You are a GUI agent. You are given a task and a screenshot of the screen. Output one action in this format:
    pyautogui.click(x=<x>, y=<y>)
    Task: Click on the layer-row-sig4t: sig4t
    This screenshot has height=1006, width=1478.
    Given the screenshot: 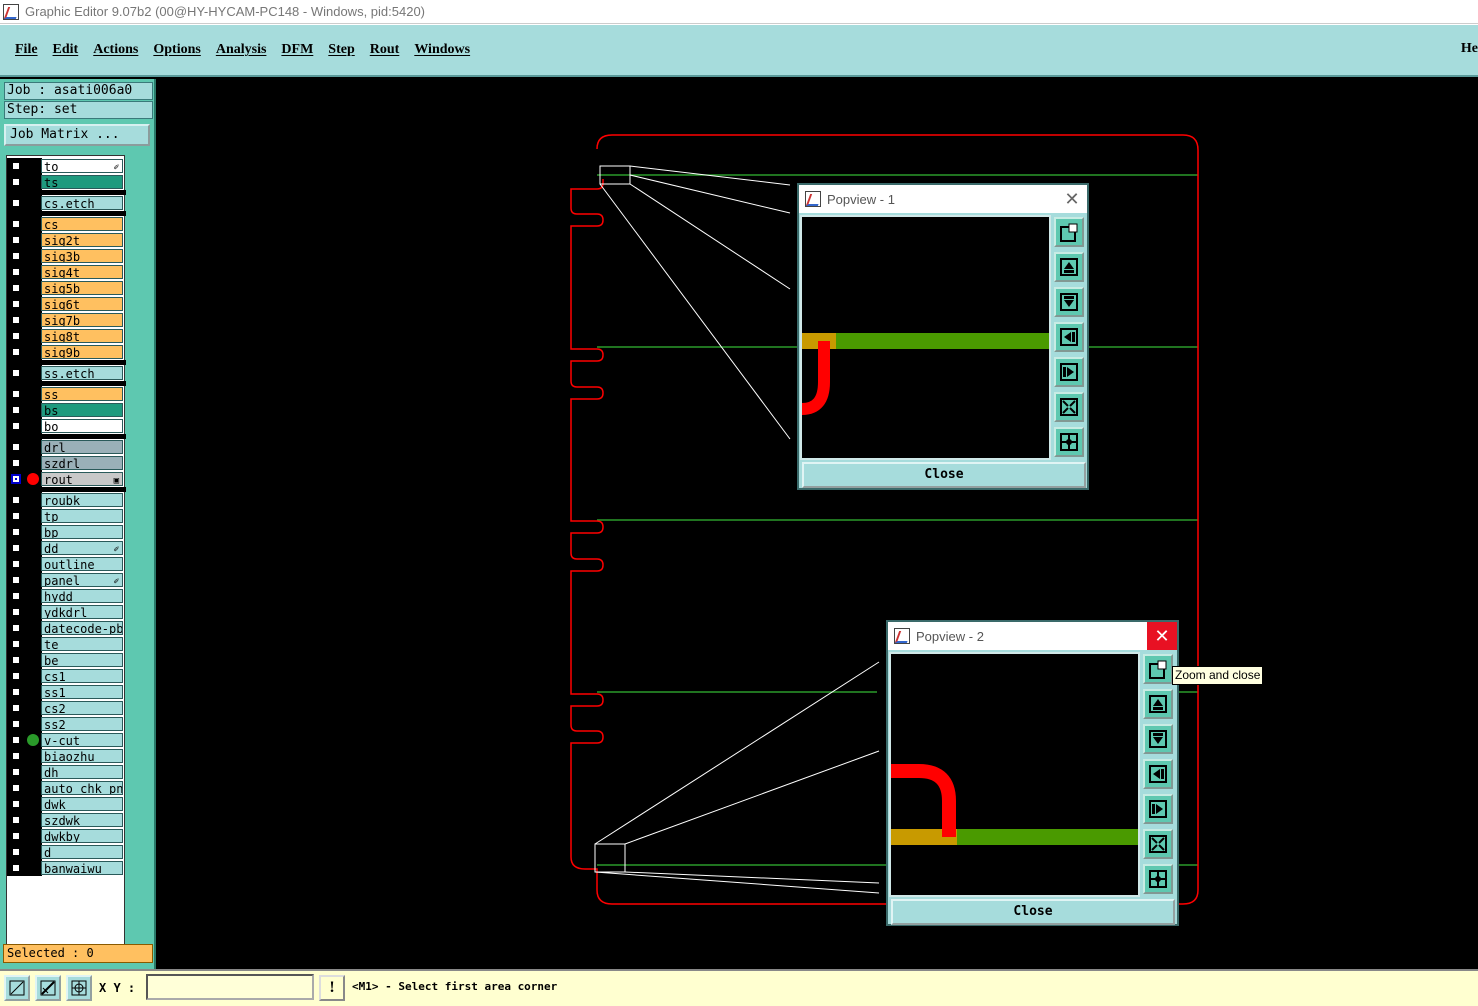 What is the action you would take?
    pyautogui.click(x=66, y=272)
    